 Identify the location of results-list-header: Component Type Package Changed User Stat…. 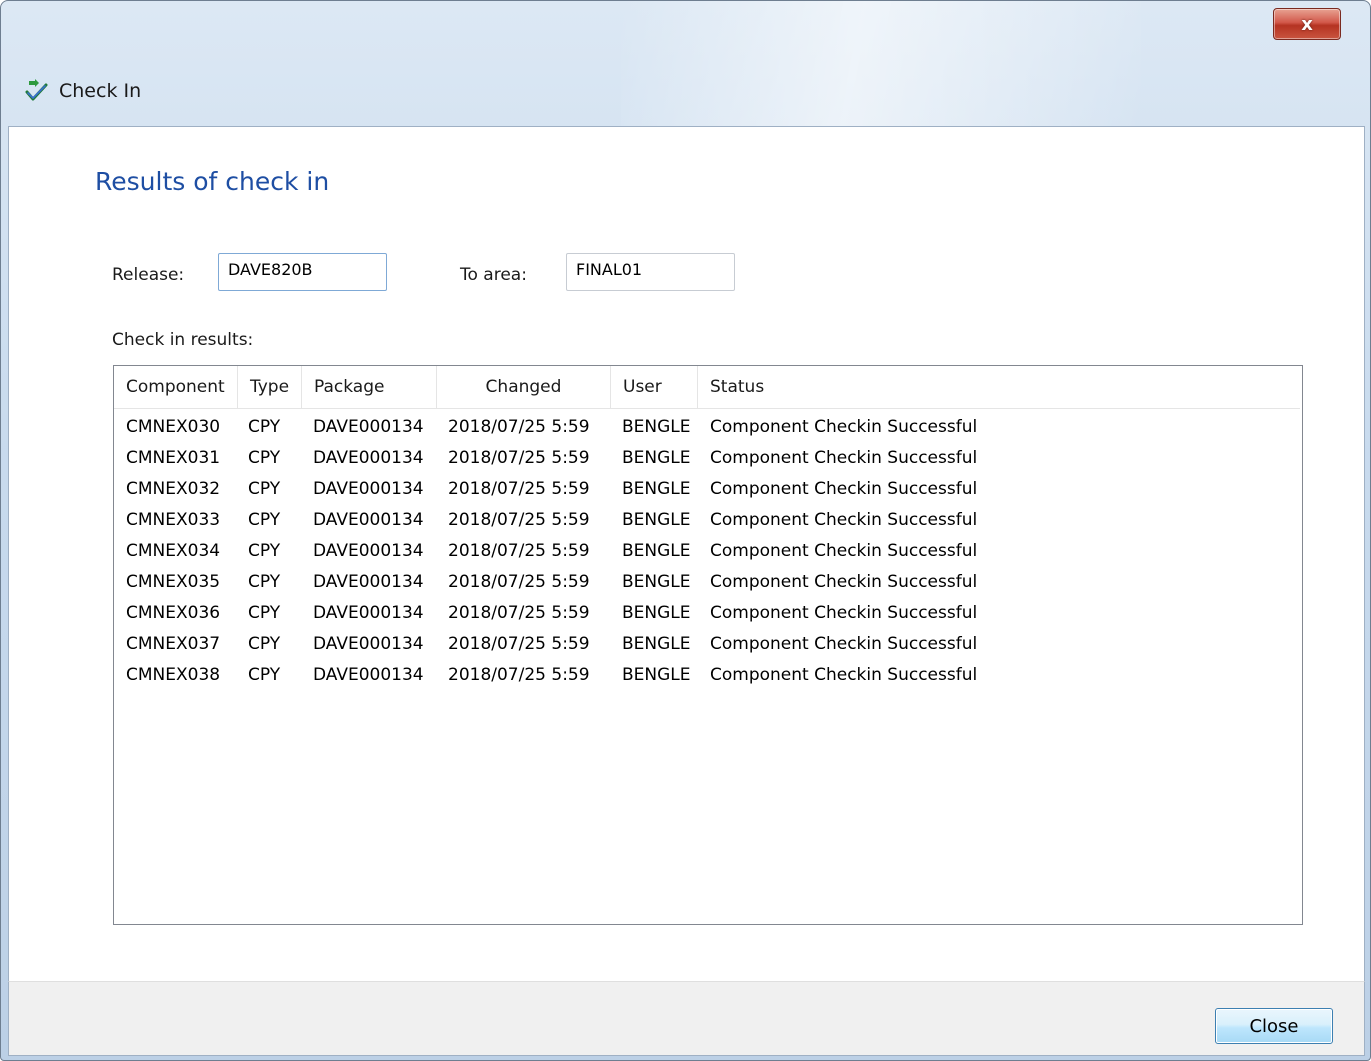
(707, 387).